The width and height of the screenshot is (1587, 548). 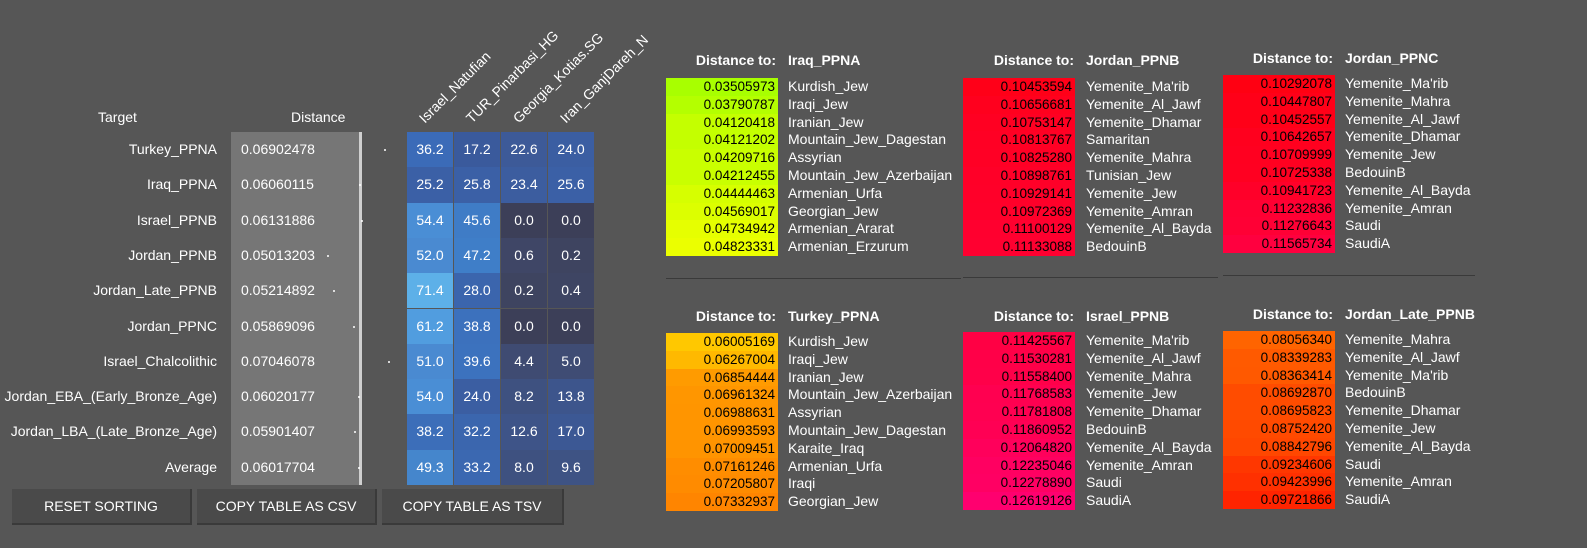 I want to click on row-distance-value: 0.06902478, so click(x=278, y=149).